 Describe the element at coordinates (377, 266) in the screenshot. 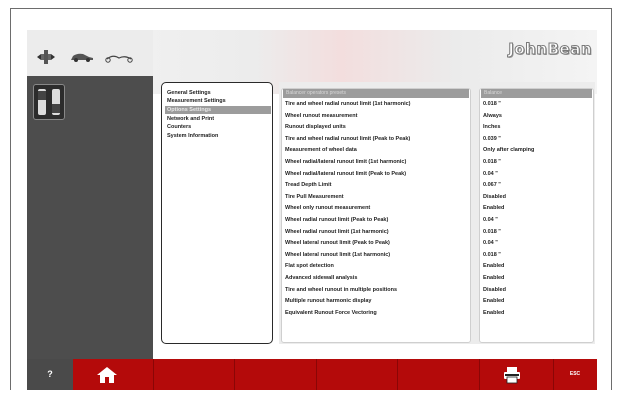

I see `table-row-param: Flat spot detection` at that location.